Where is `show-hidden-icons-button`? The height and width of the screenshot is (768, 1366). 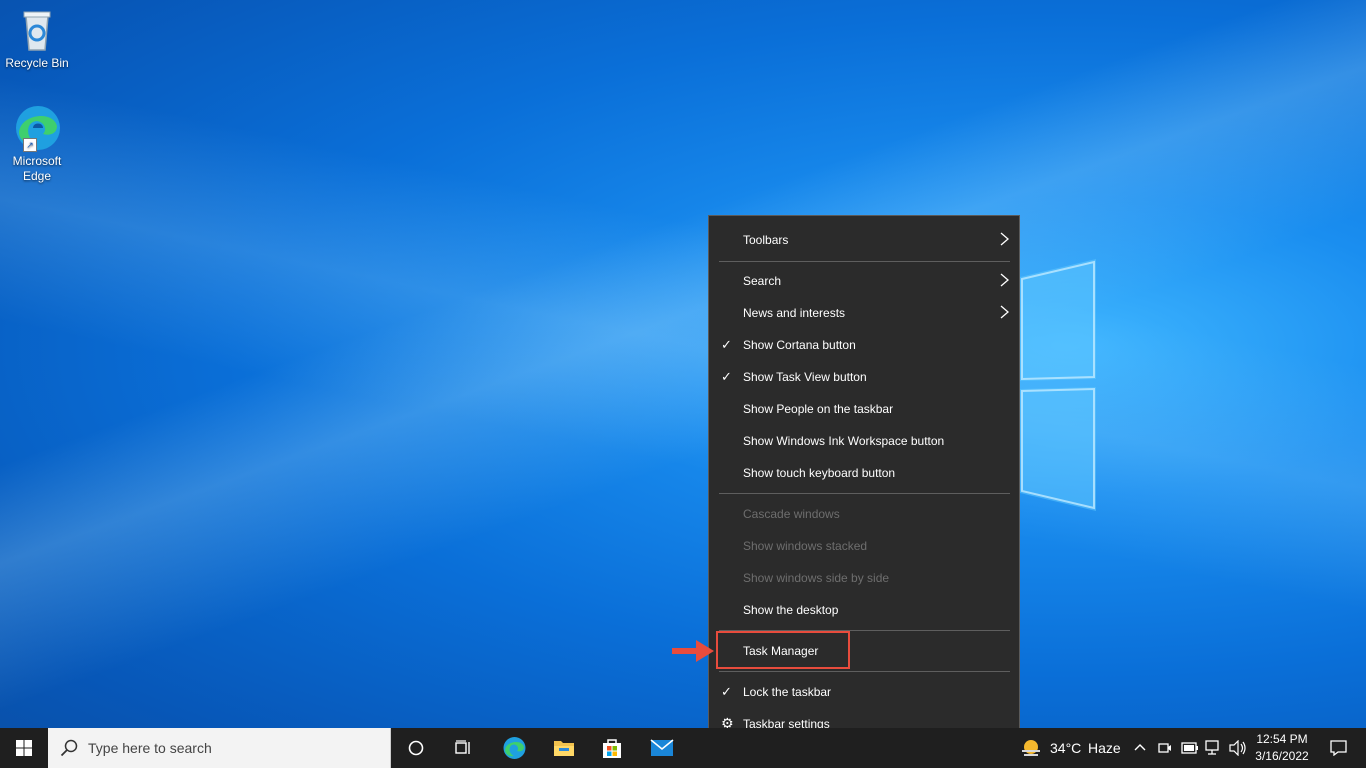 show-hidden-icons-button is located at coordinates (1140, 748).